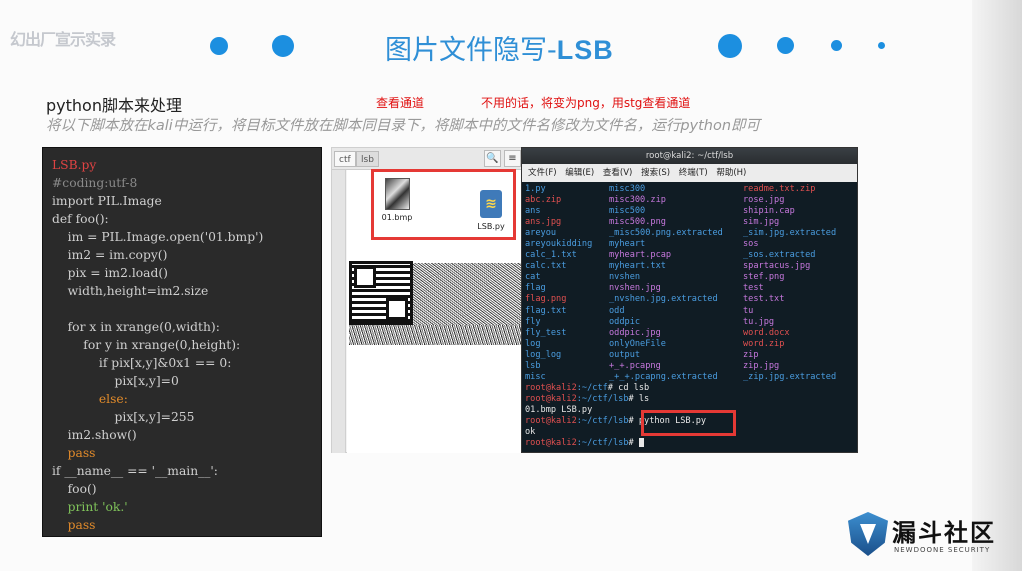  What do you see at coordinates (115, 381) in the screenshot?
I see `code-line: pix[x,y]=0` at bounding box center [115, 381].